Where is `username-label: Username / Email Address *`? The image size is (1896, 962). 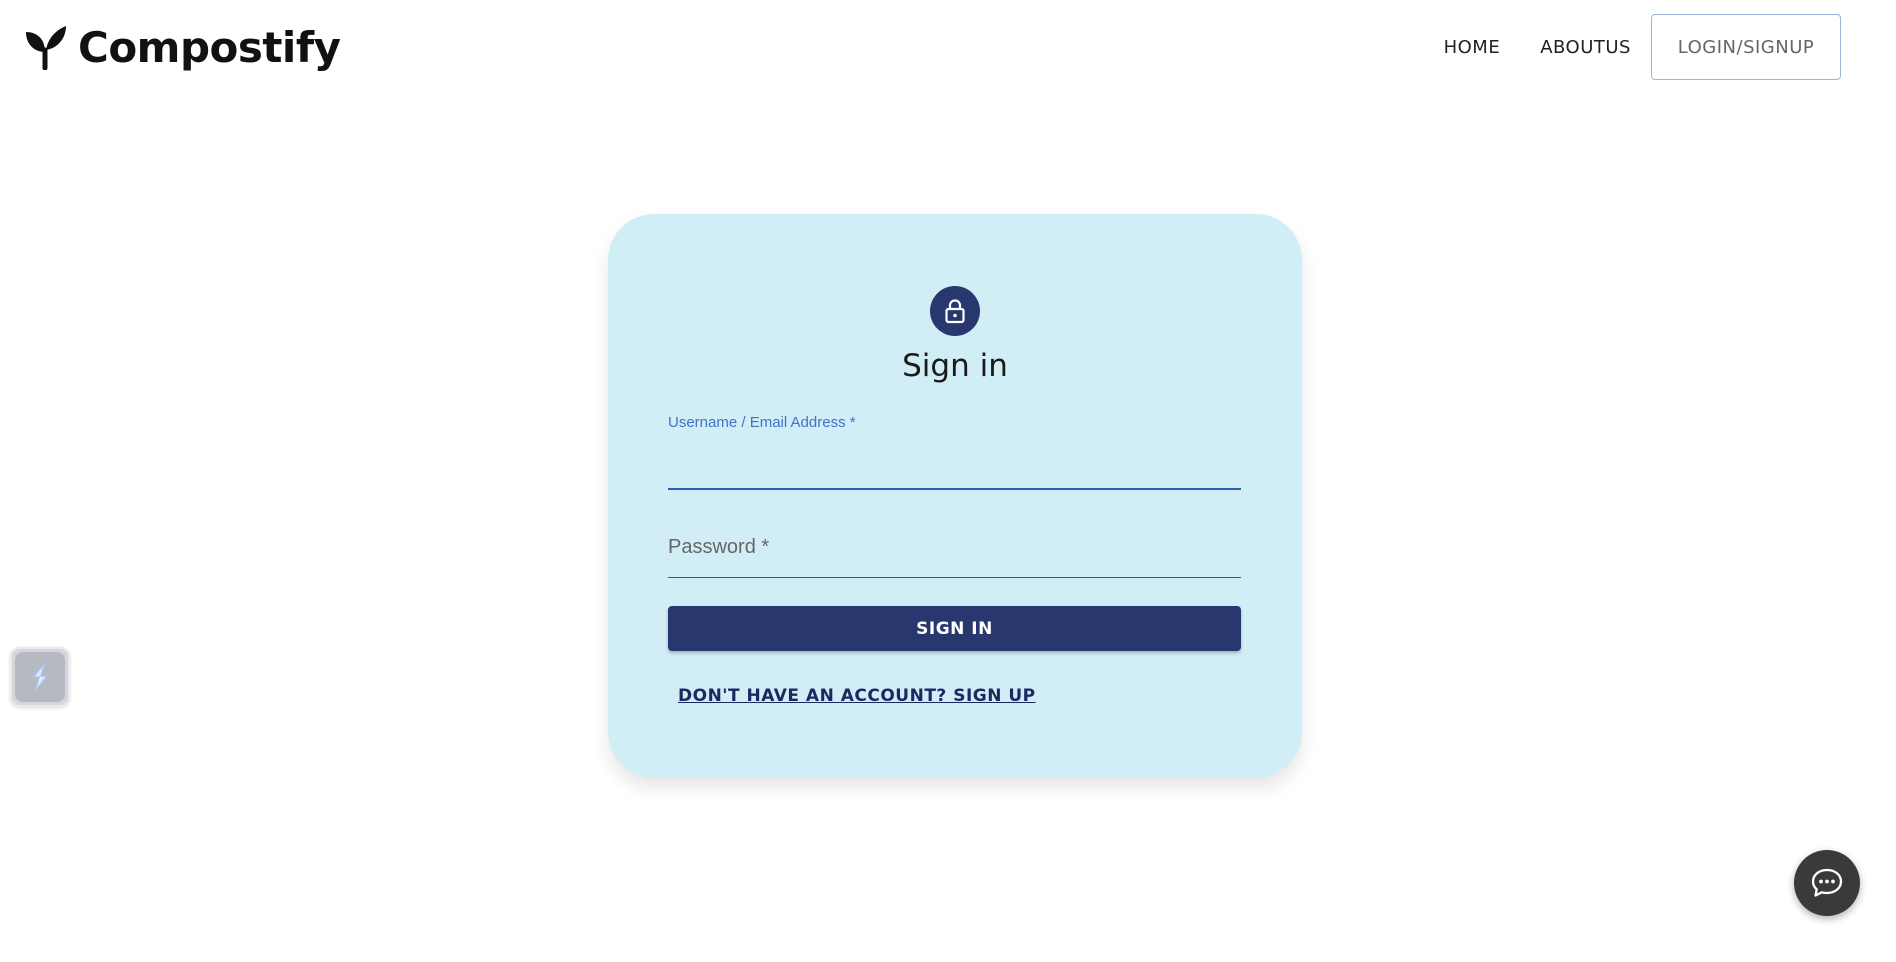
username-label: Username / Email Address * is located at coordinates (762, 422).